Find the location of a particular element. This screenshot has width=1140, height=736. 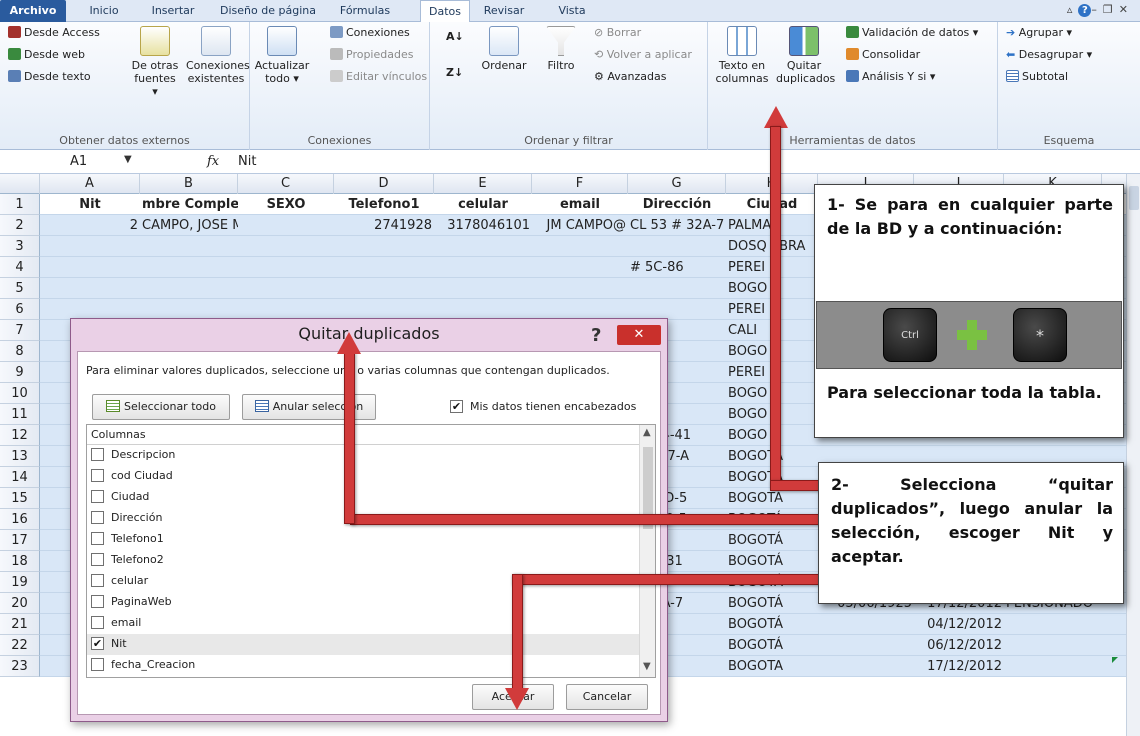

conexiones-existentes-button: Conexiones existentes is located at coordinates (218, 55).